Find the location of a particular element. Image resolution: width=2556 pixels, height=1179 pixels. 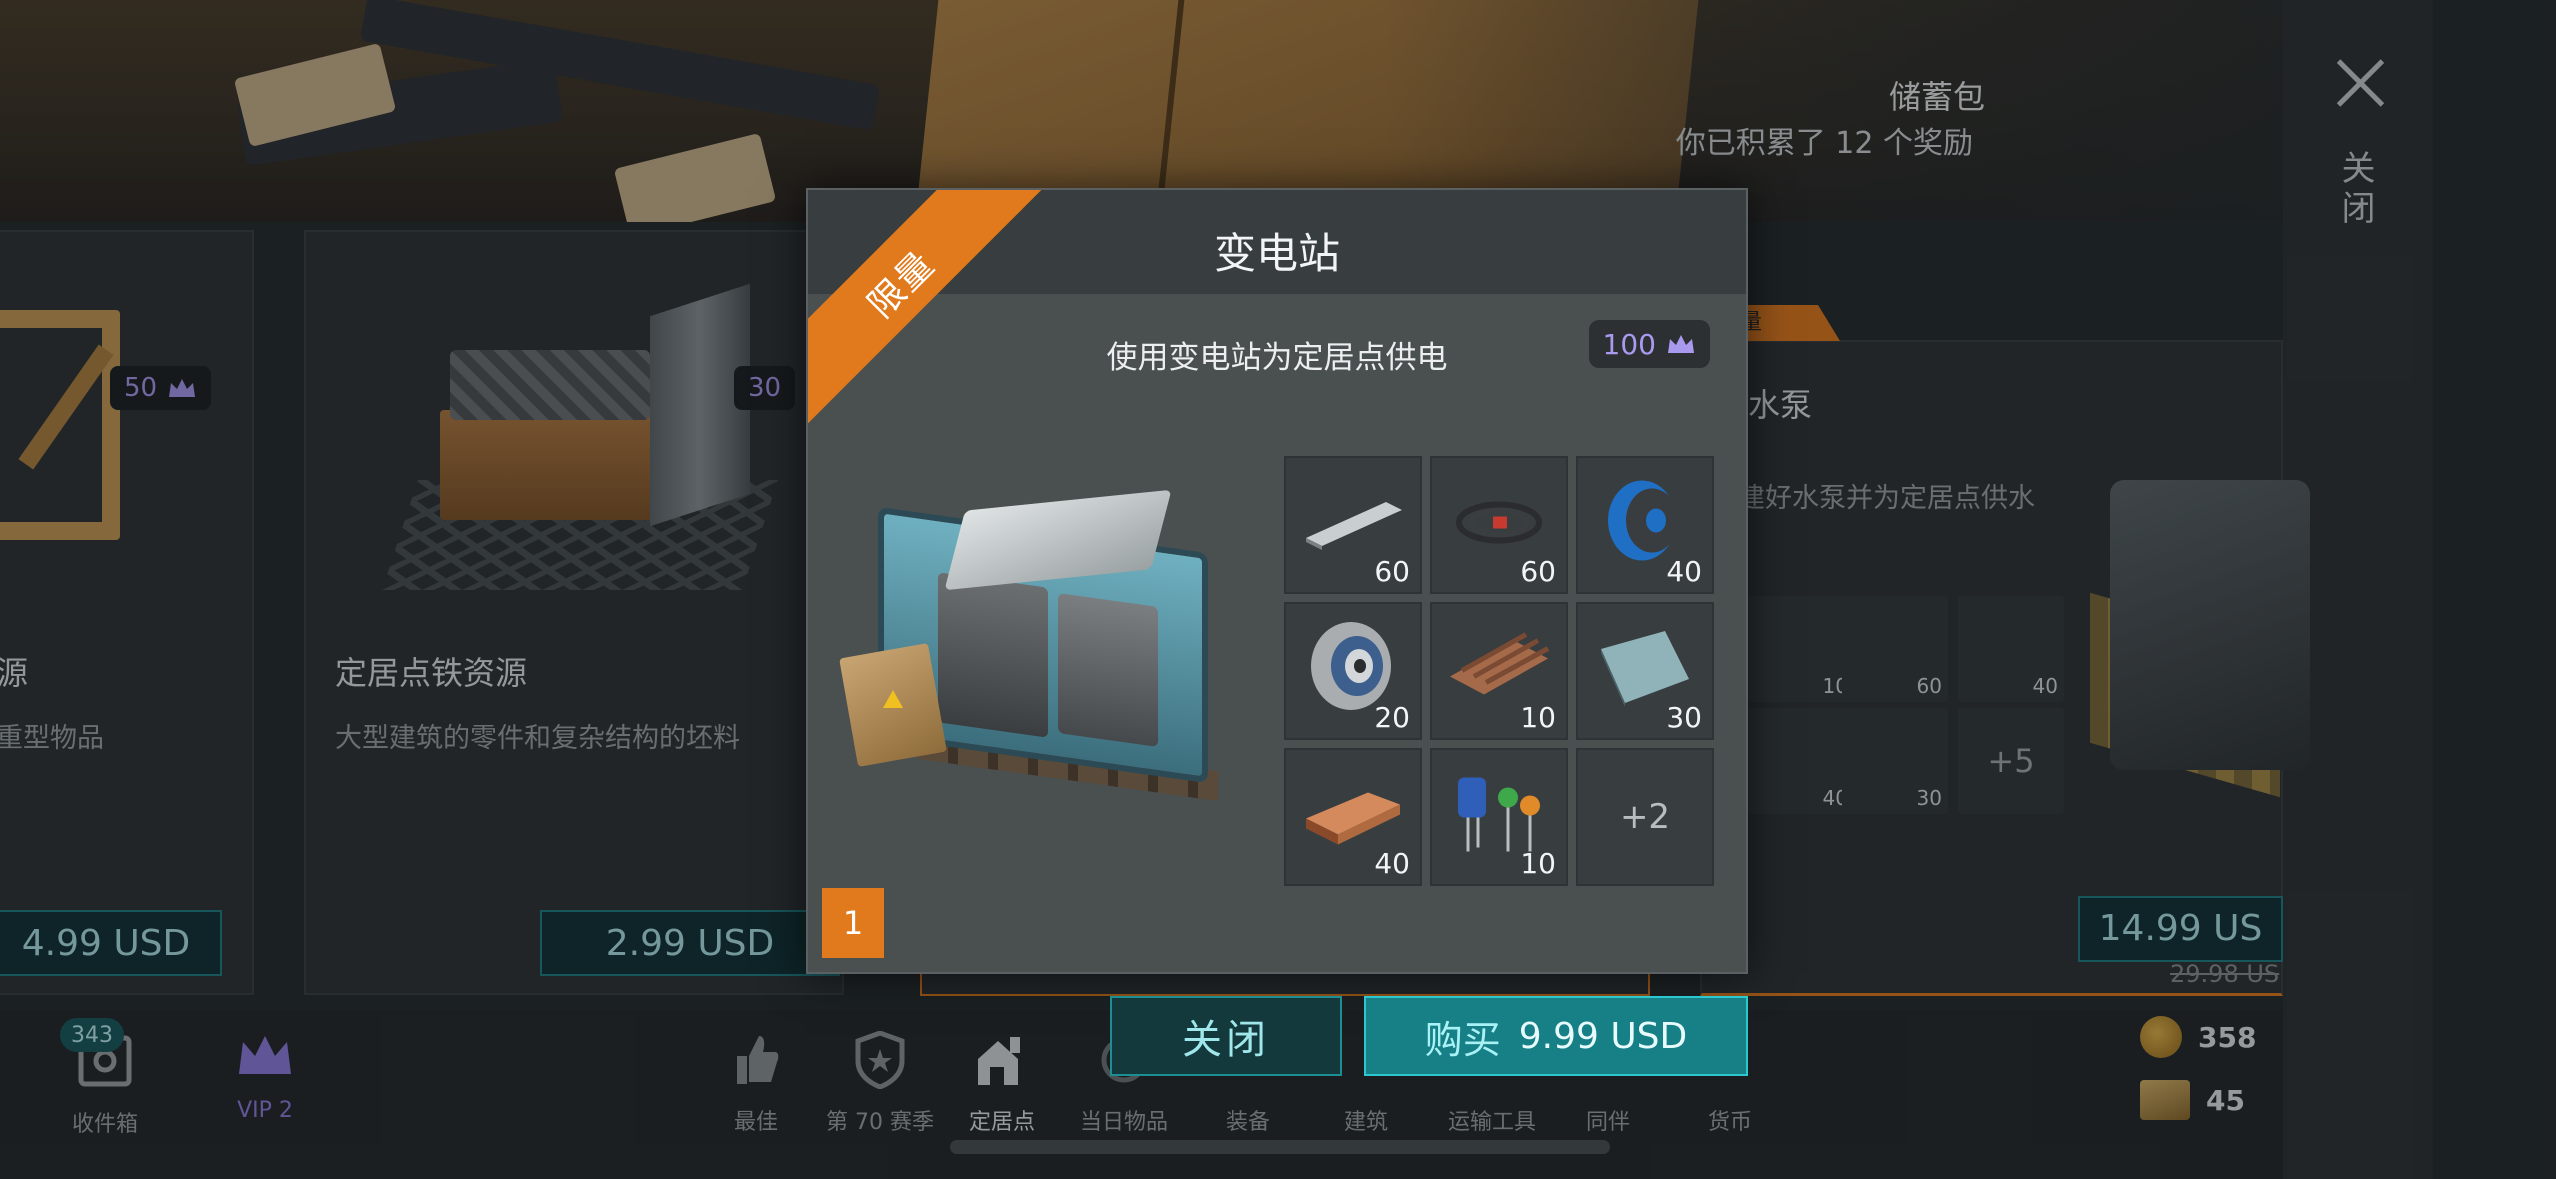

steel-plate-icon is located at coordinates (1645, 669).